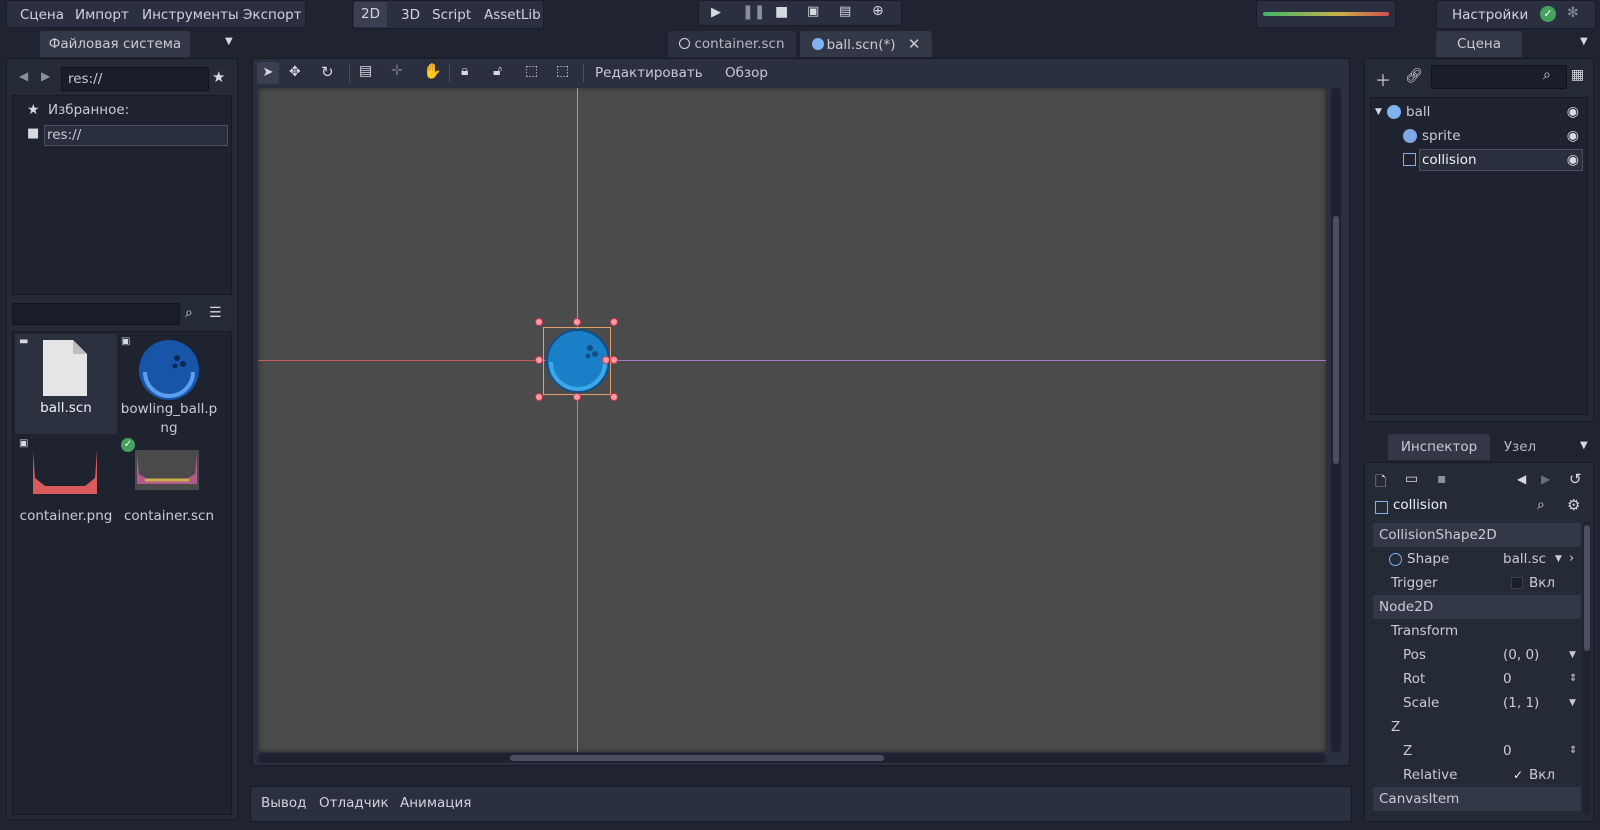  I want to click on tab-inspector: Инспектор, so click(1439, 447).